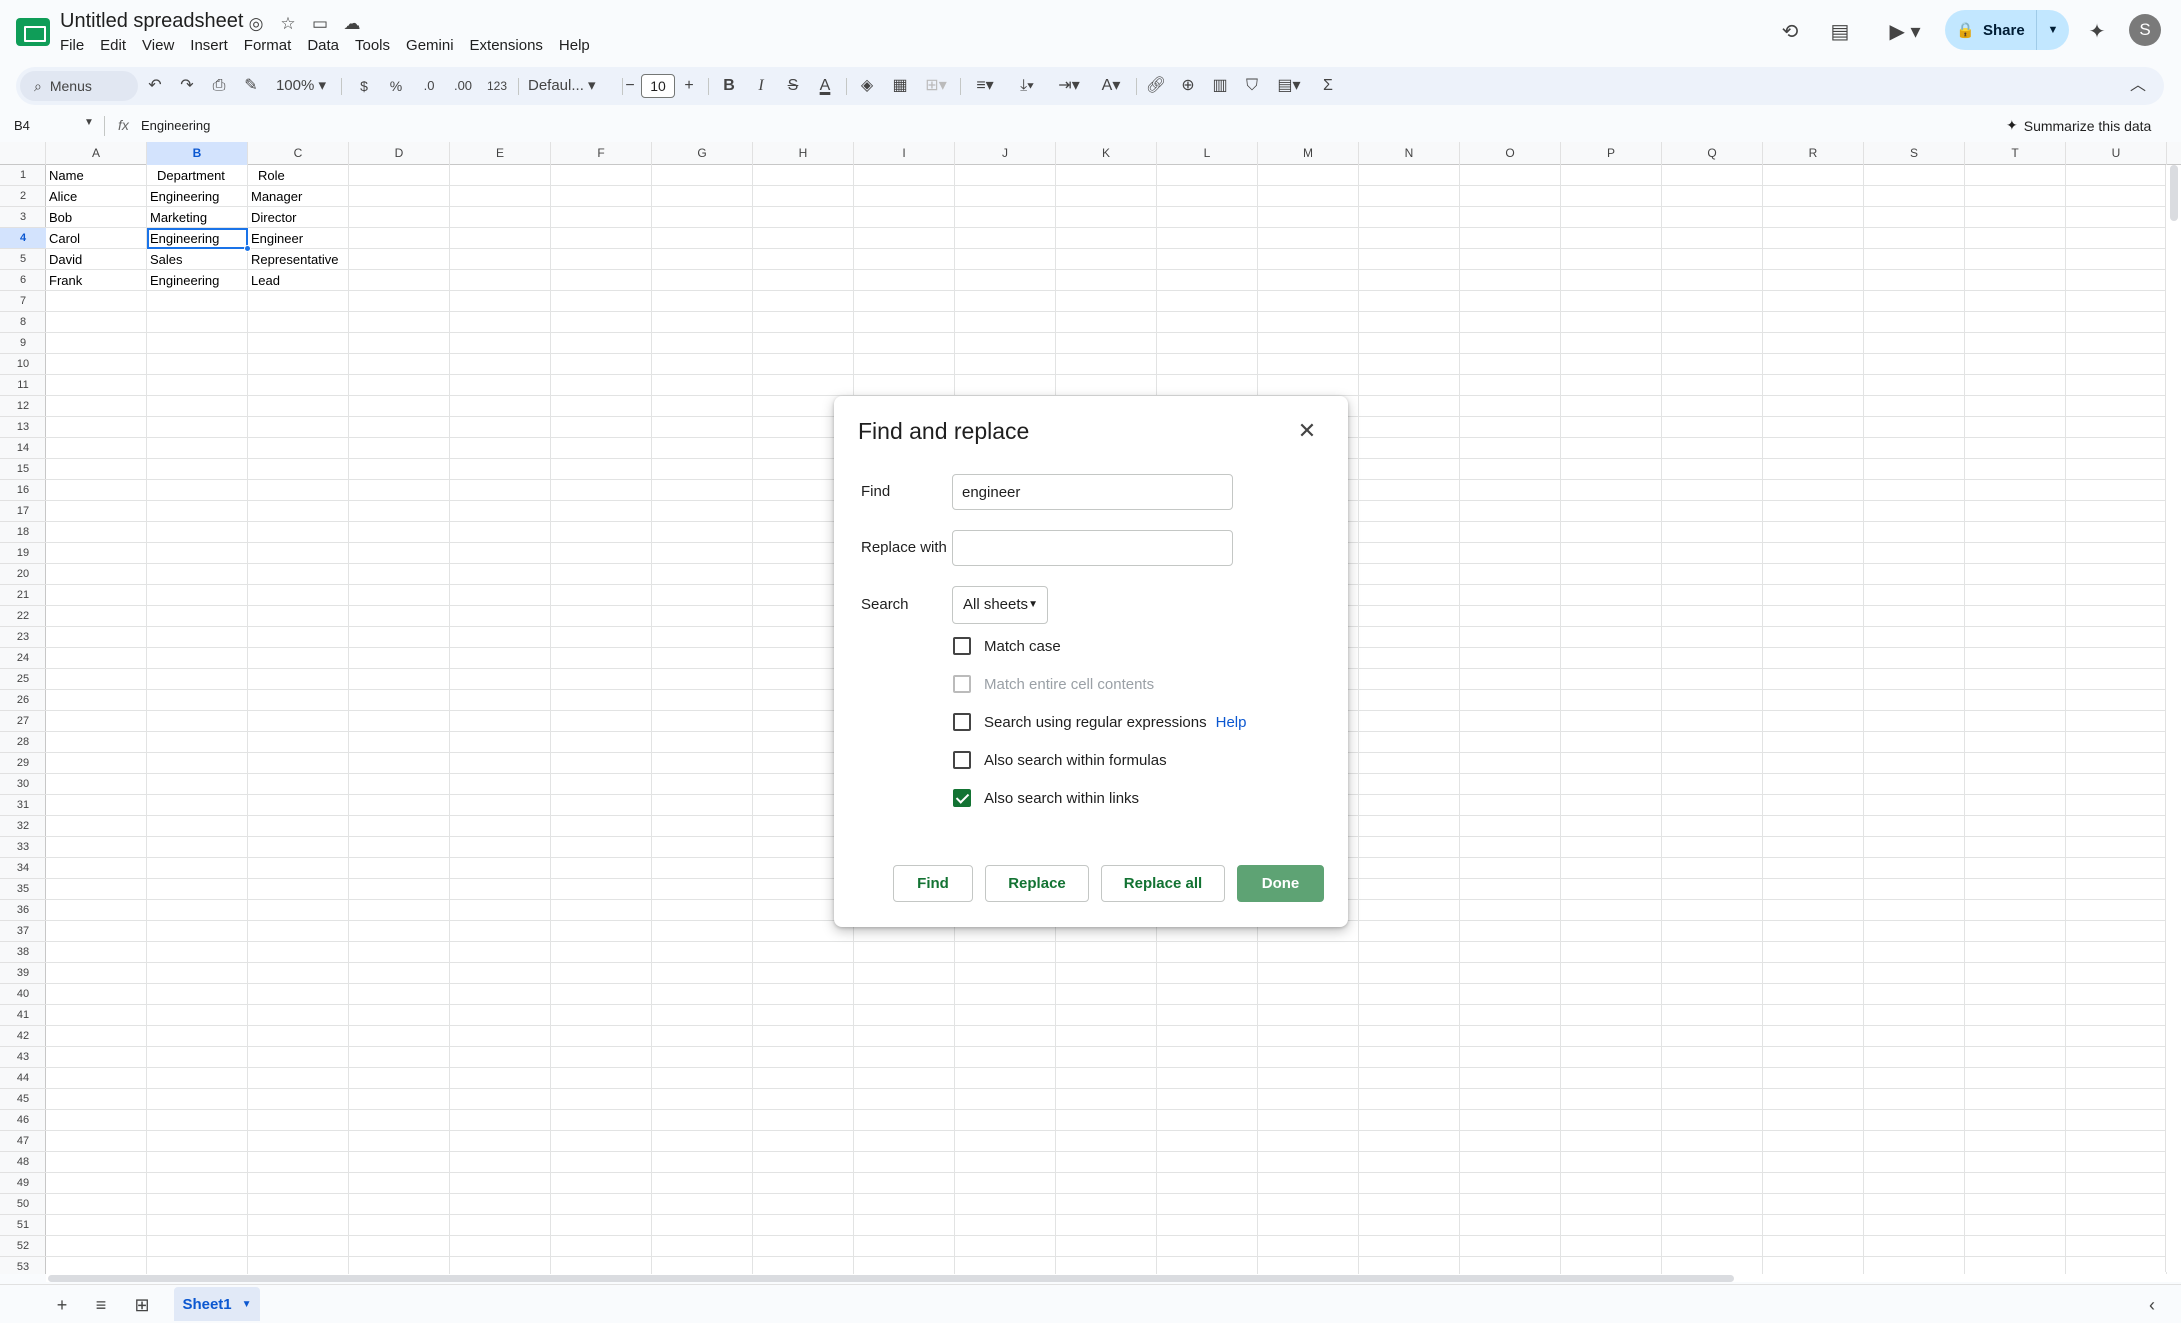  Describe the element at coordinates (23, 1057) in the screenshot. I see `row-header-43: 43` at that location.